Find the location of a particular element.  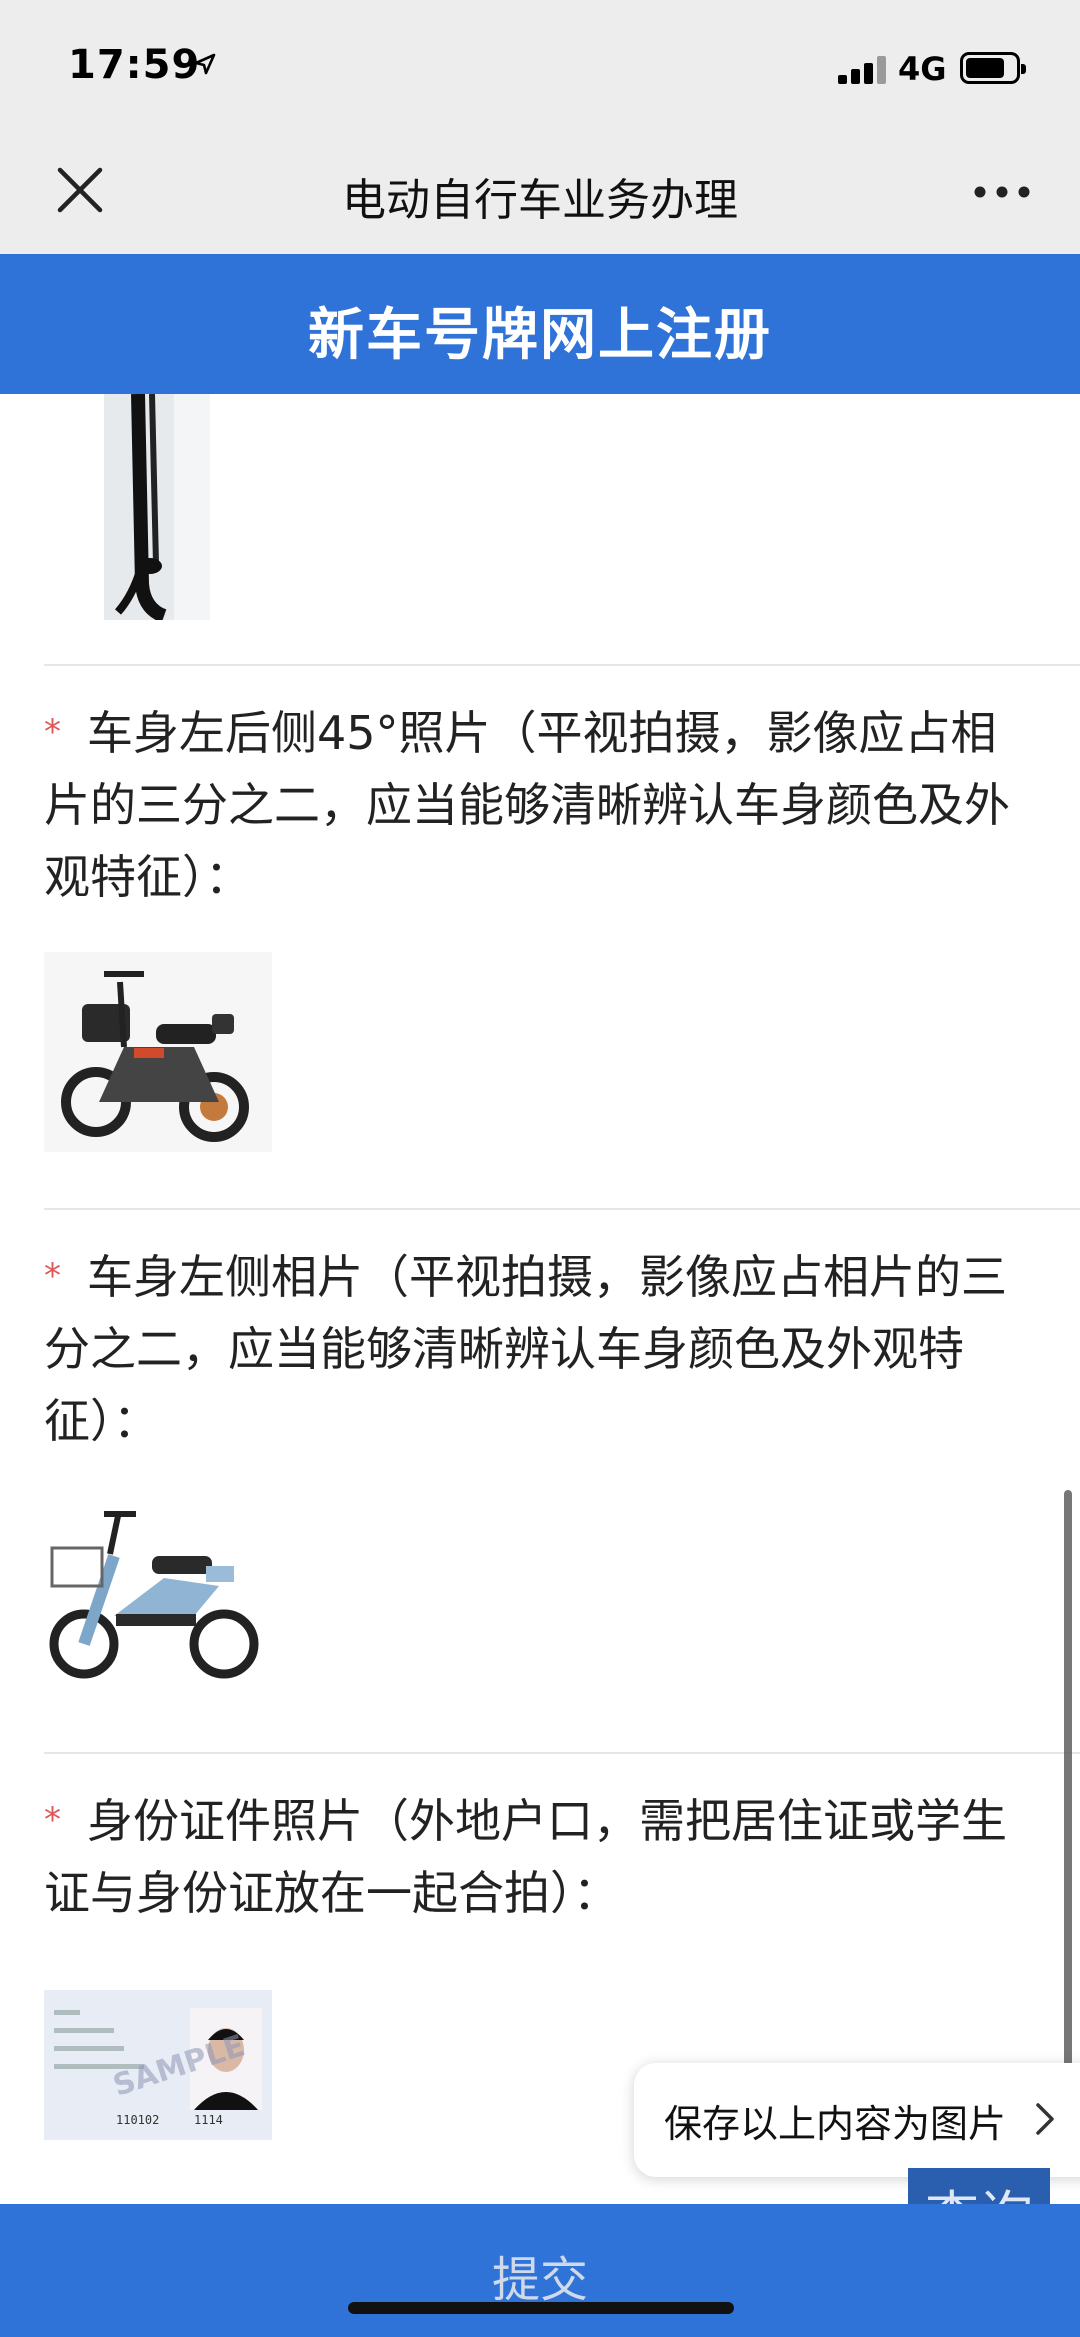

id-number-right: 1114 is located at coordinates (208, 2120).